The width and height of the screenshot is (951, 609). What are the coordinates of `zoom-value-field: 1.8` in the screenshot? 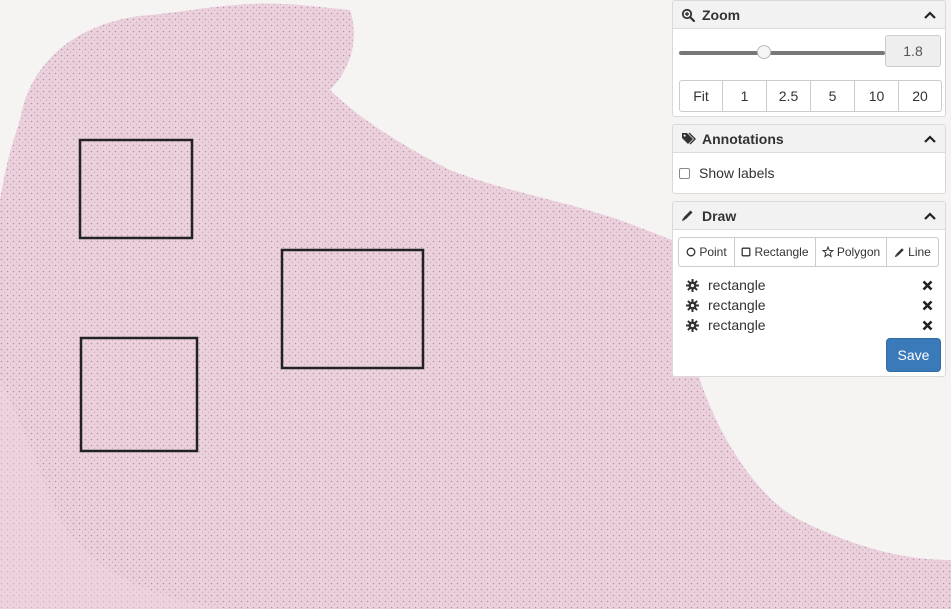 It's located at (913, 51).